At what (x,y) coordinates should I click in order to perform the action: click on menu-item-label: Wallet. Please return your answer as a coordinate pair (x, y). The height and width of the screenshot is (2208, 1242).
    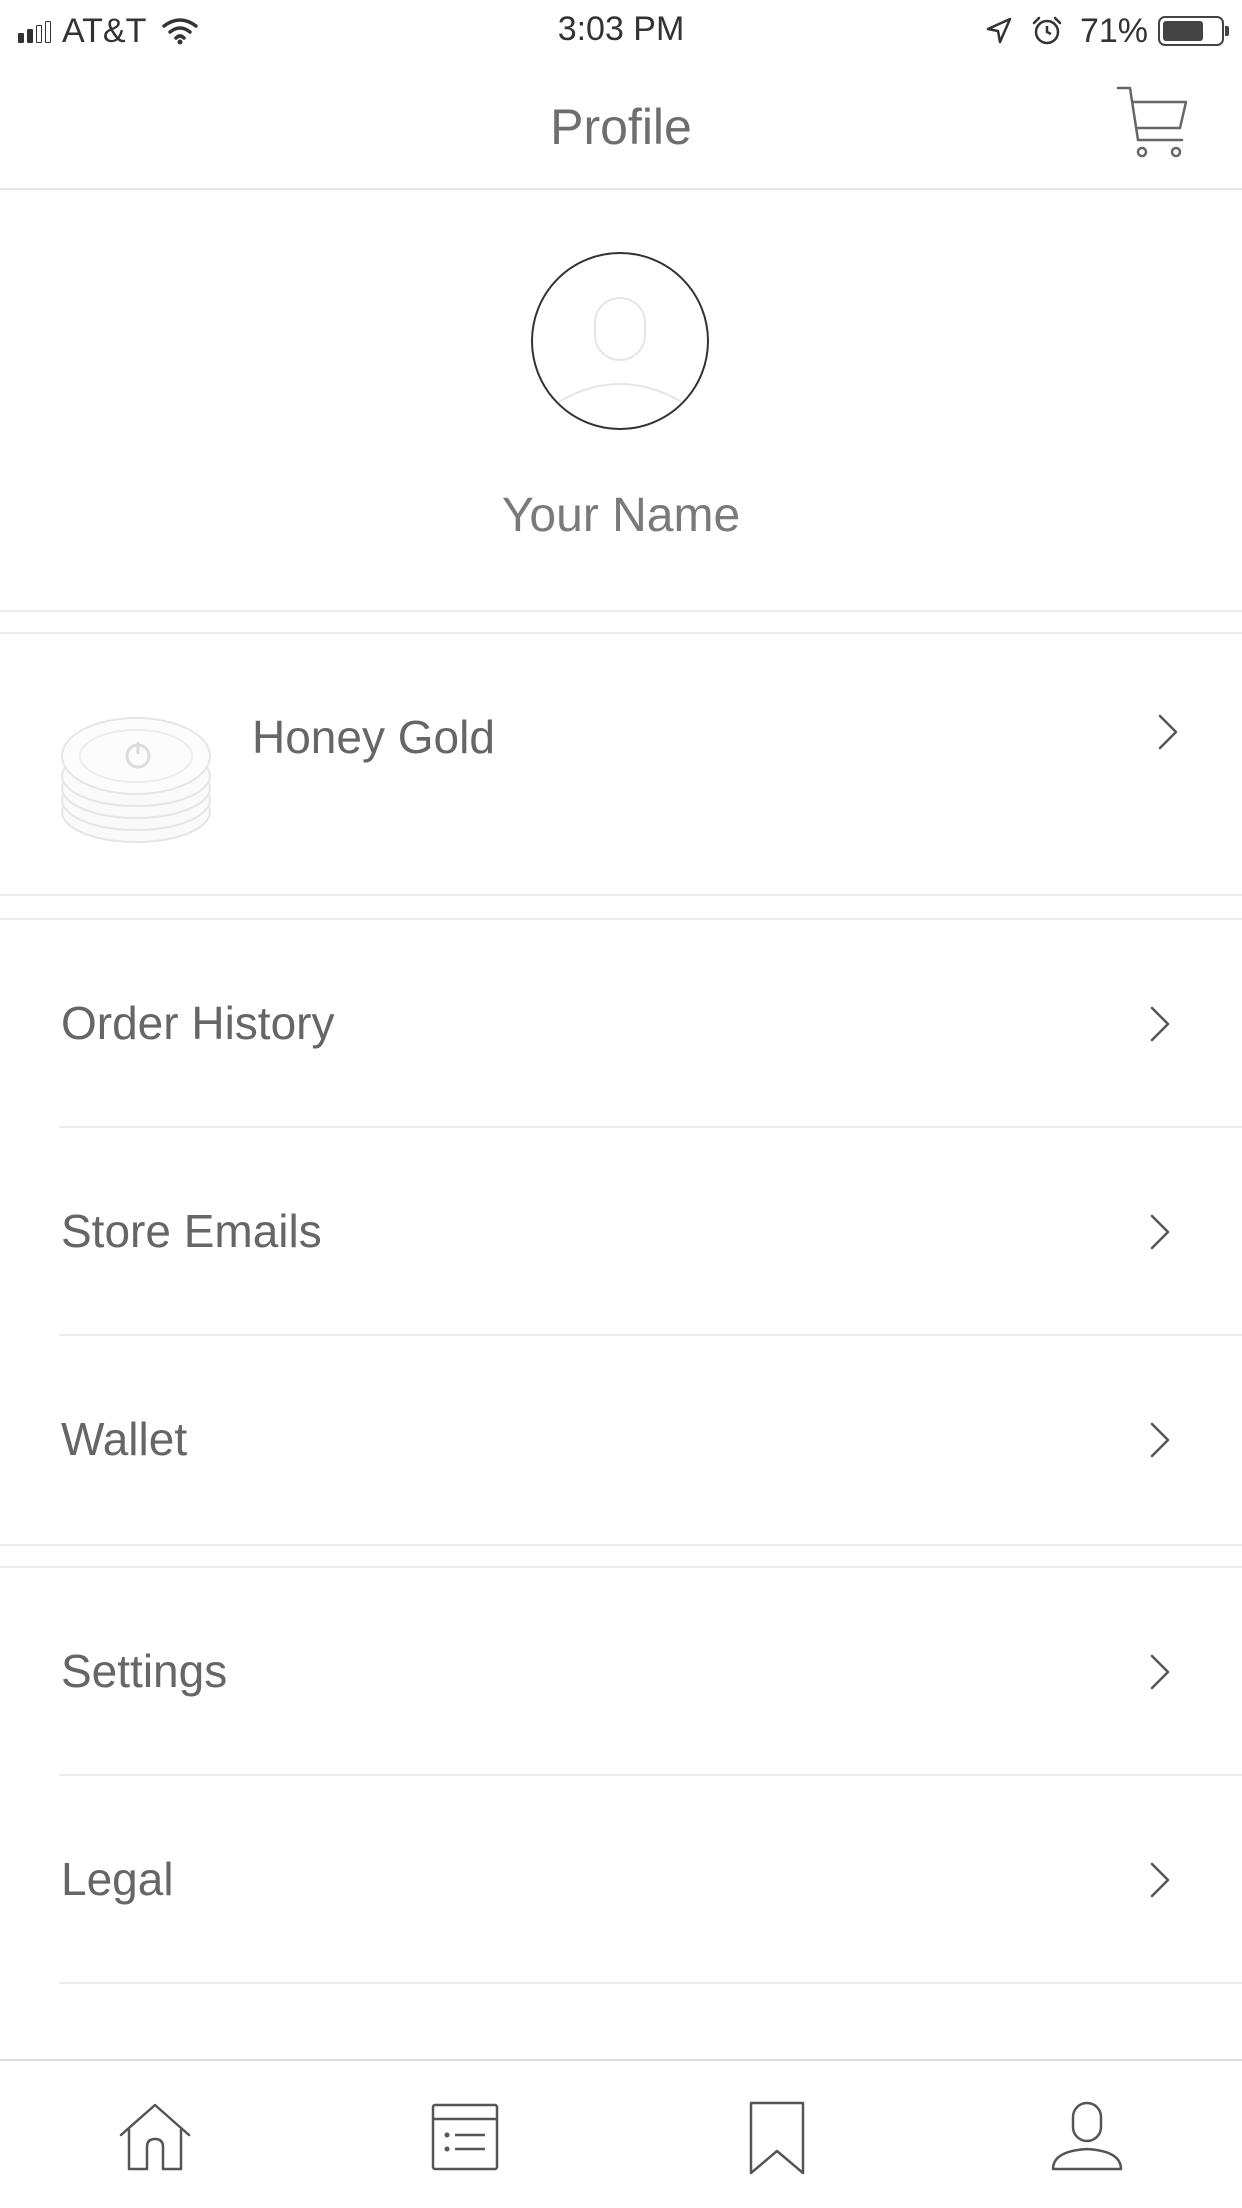
    Looking at the image, I should click on (124, 1439).